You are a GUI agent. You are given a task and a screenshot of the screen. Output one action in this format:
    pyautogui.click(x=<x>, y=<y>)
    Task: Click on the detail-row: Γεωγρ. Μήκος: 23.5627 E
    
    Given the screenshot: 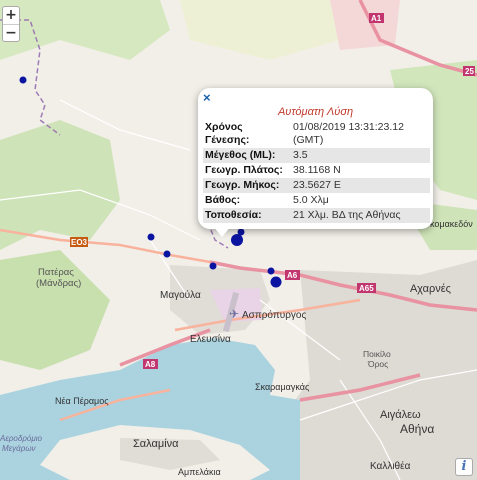 What is the action you would take?
    pyautogui.click(x=316, y=185)
    